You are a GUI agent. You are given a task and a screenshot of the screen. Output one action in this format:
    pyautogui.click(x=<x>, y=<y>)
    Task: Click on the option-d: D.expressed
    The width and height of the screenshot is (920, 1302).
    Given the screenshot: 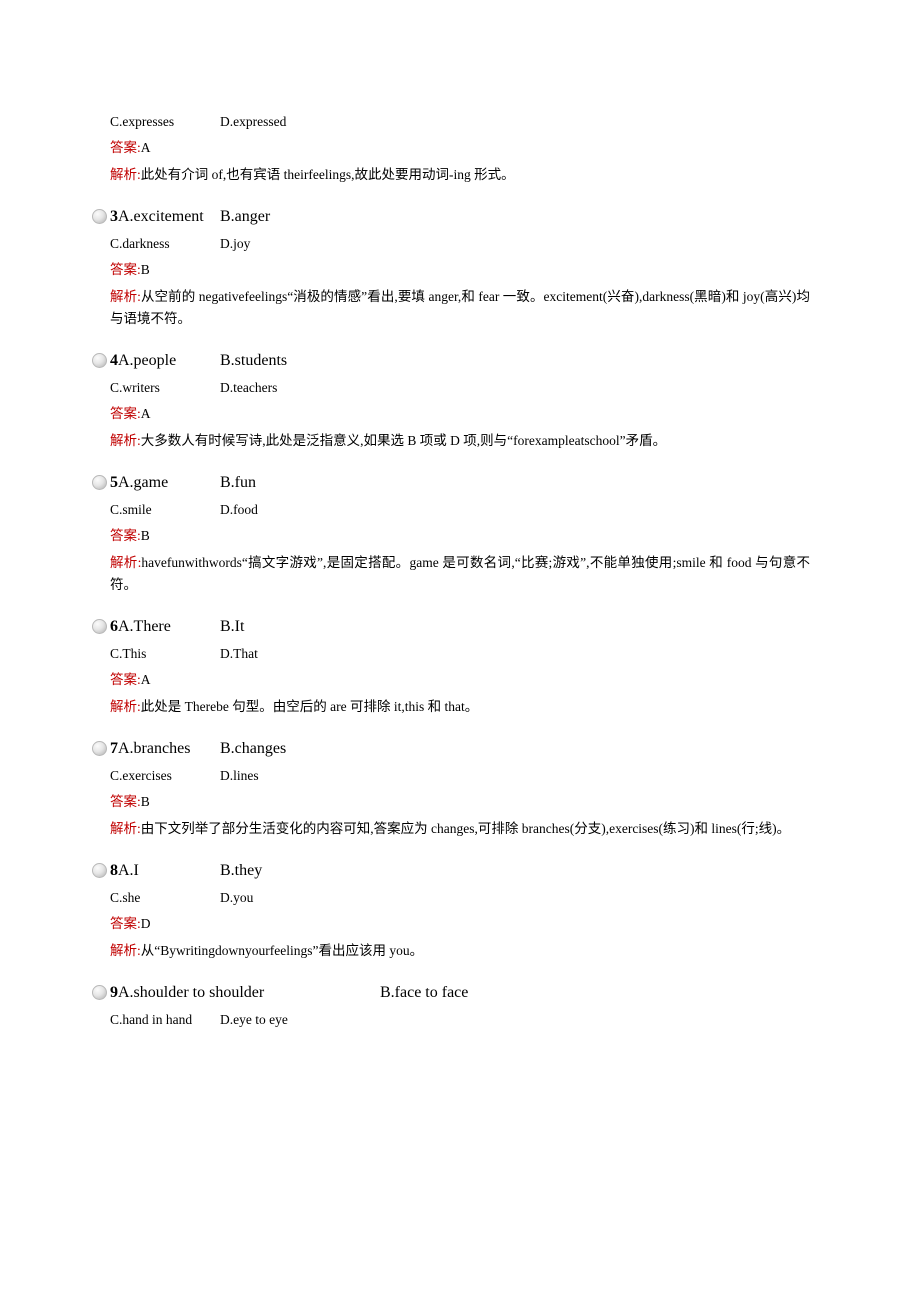 What is the action you would take?
    pyautogui.click(x=253, y=121)
    